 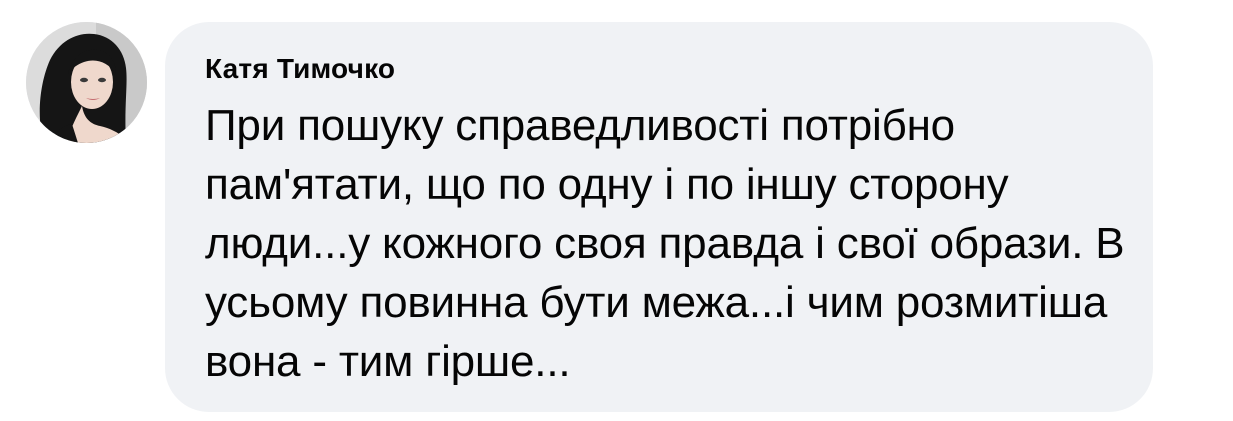 I want to click on avatar, so click(x=86, y=82).